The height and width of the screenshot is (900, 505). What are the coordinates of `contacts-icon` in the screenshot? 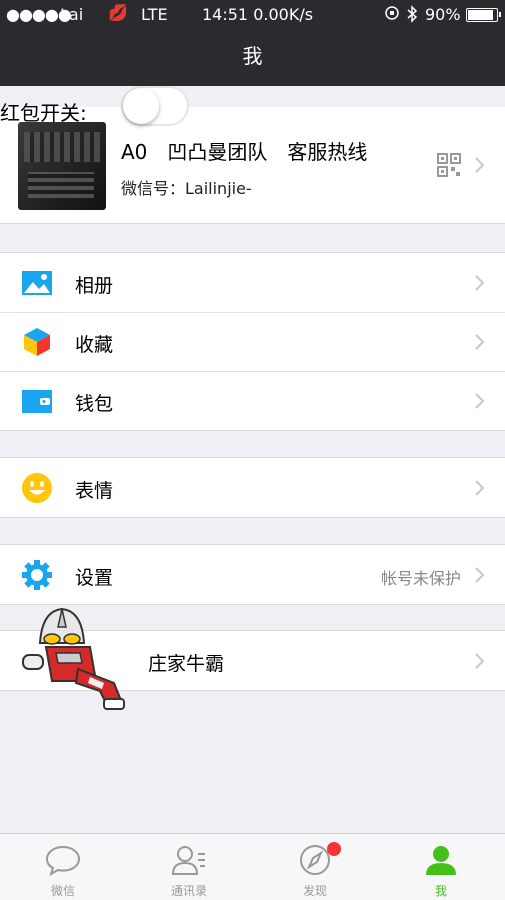 It's located at (188, 860).